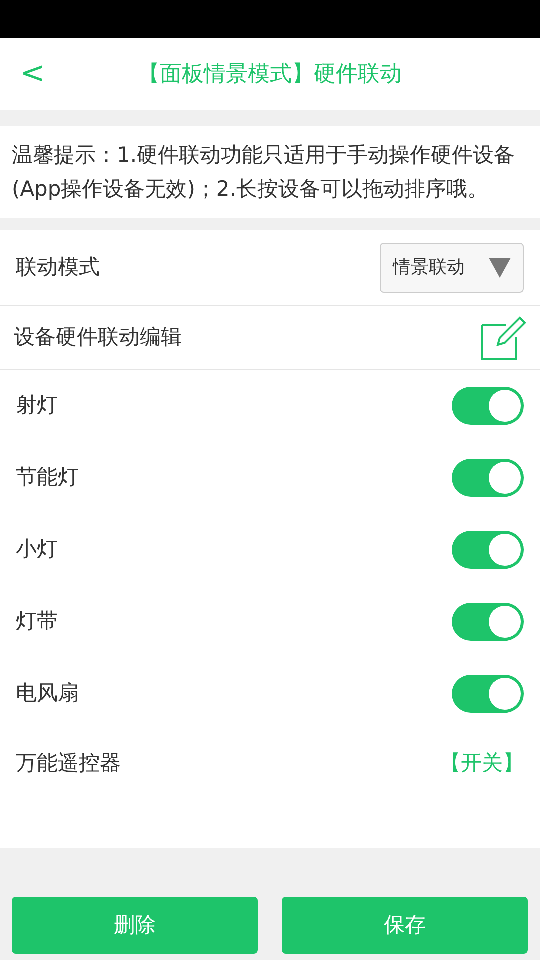 This screenshot has width=540, height=960. I want to click on mode-dropdown: 情景联动, so click(452, 267).